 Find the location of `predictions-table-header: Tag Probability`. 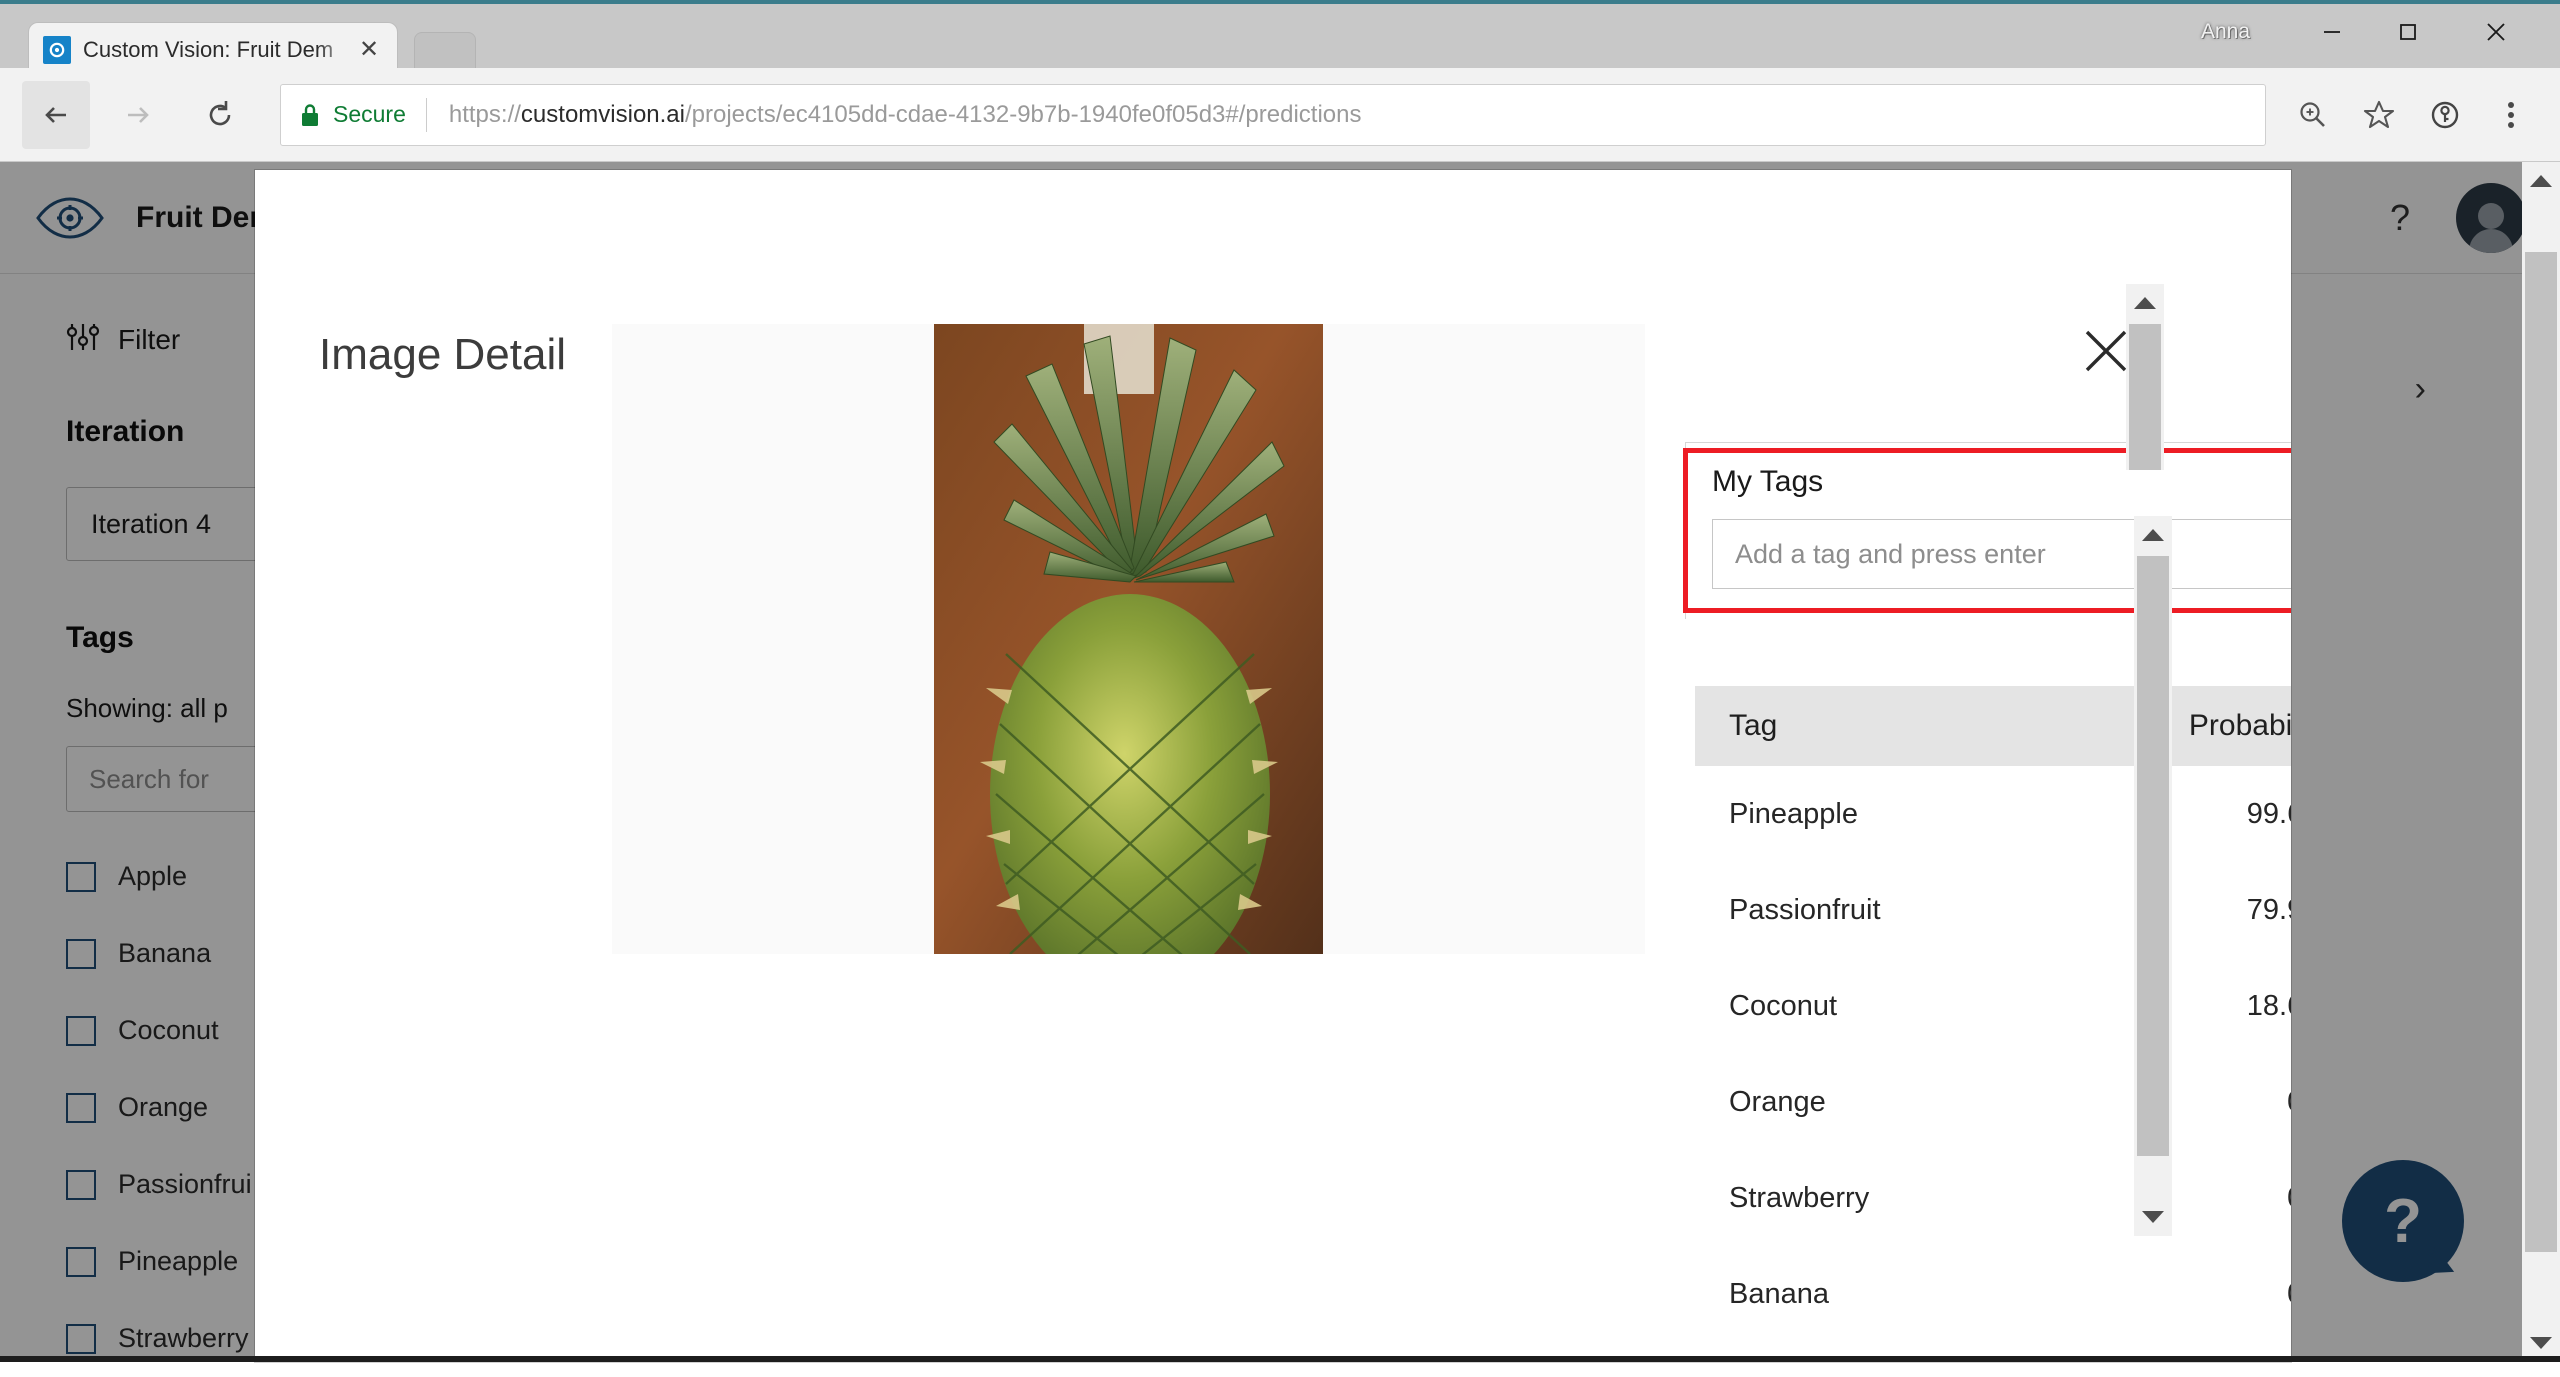

predictions-table-header: Tag Probability is located at coordinates (1993, 726).